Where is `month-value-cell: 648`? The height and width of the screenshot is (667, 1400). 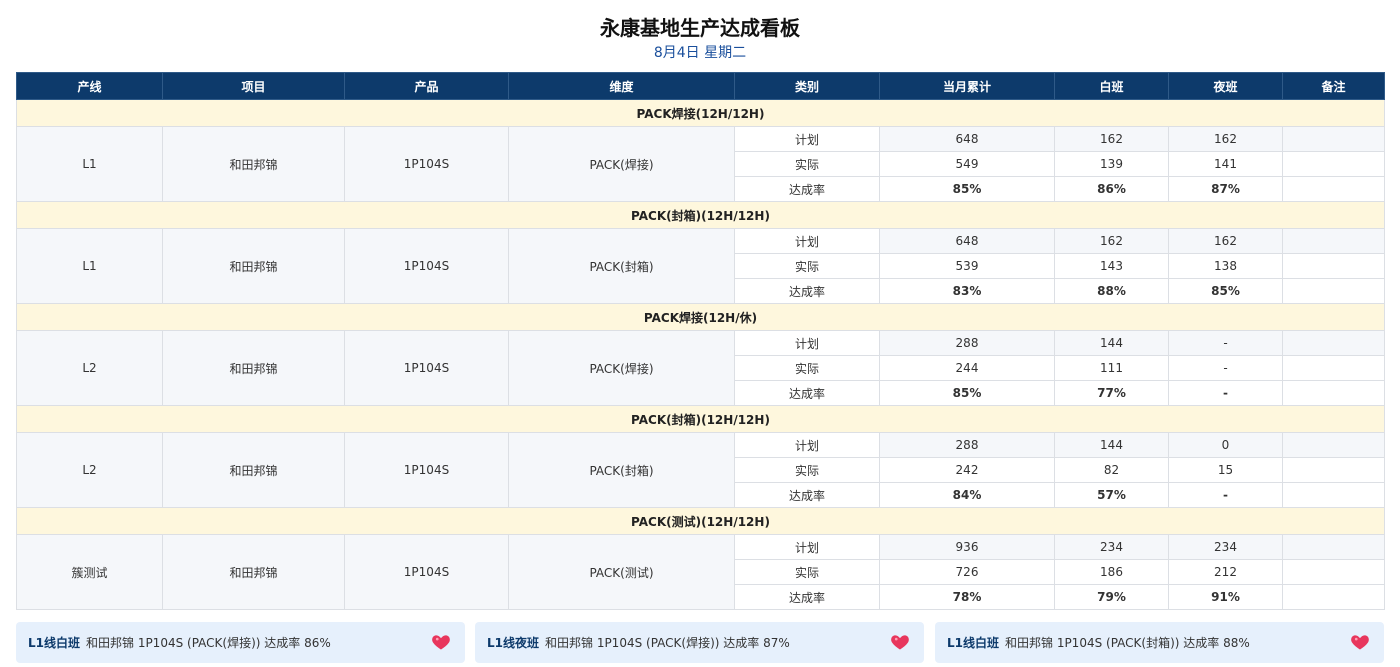 month-value-cell: 648 is located at coordinates (967, 139).